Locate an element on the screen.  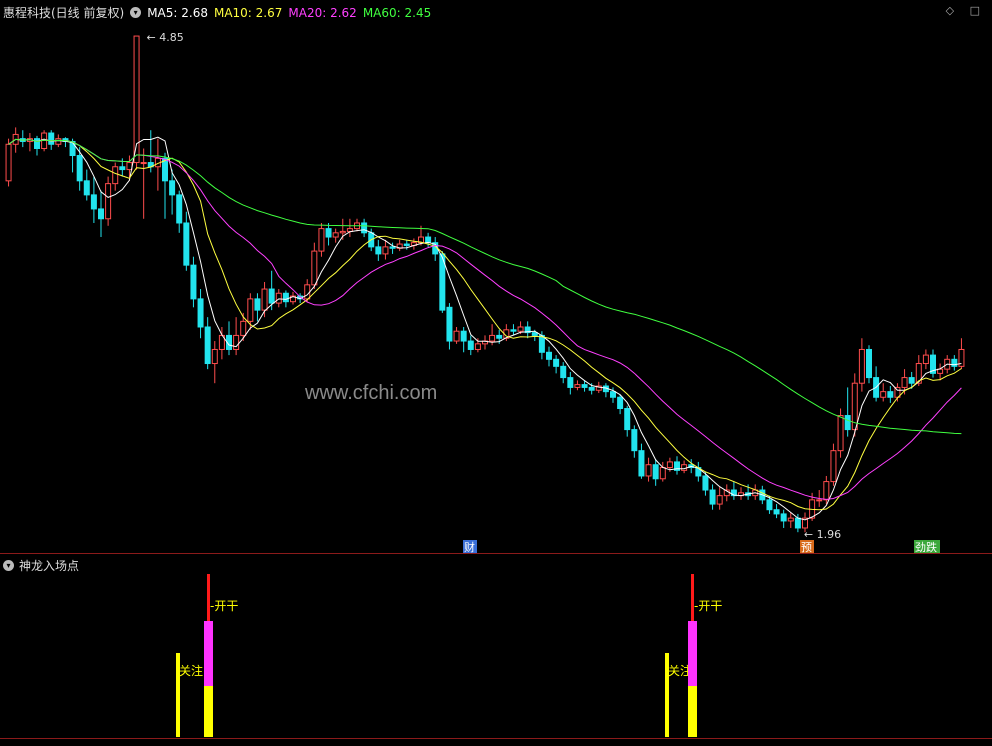
entry-bar-mid is located at coordinates (692, 653).